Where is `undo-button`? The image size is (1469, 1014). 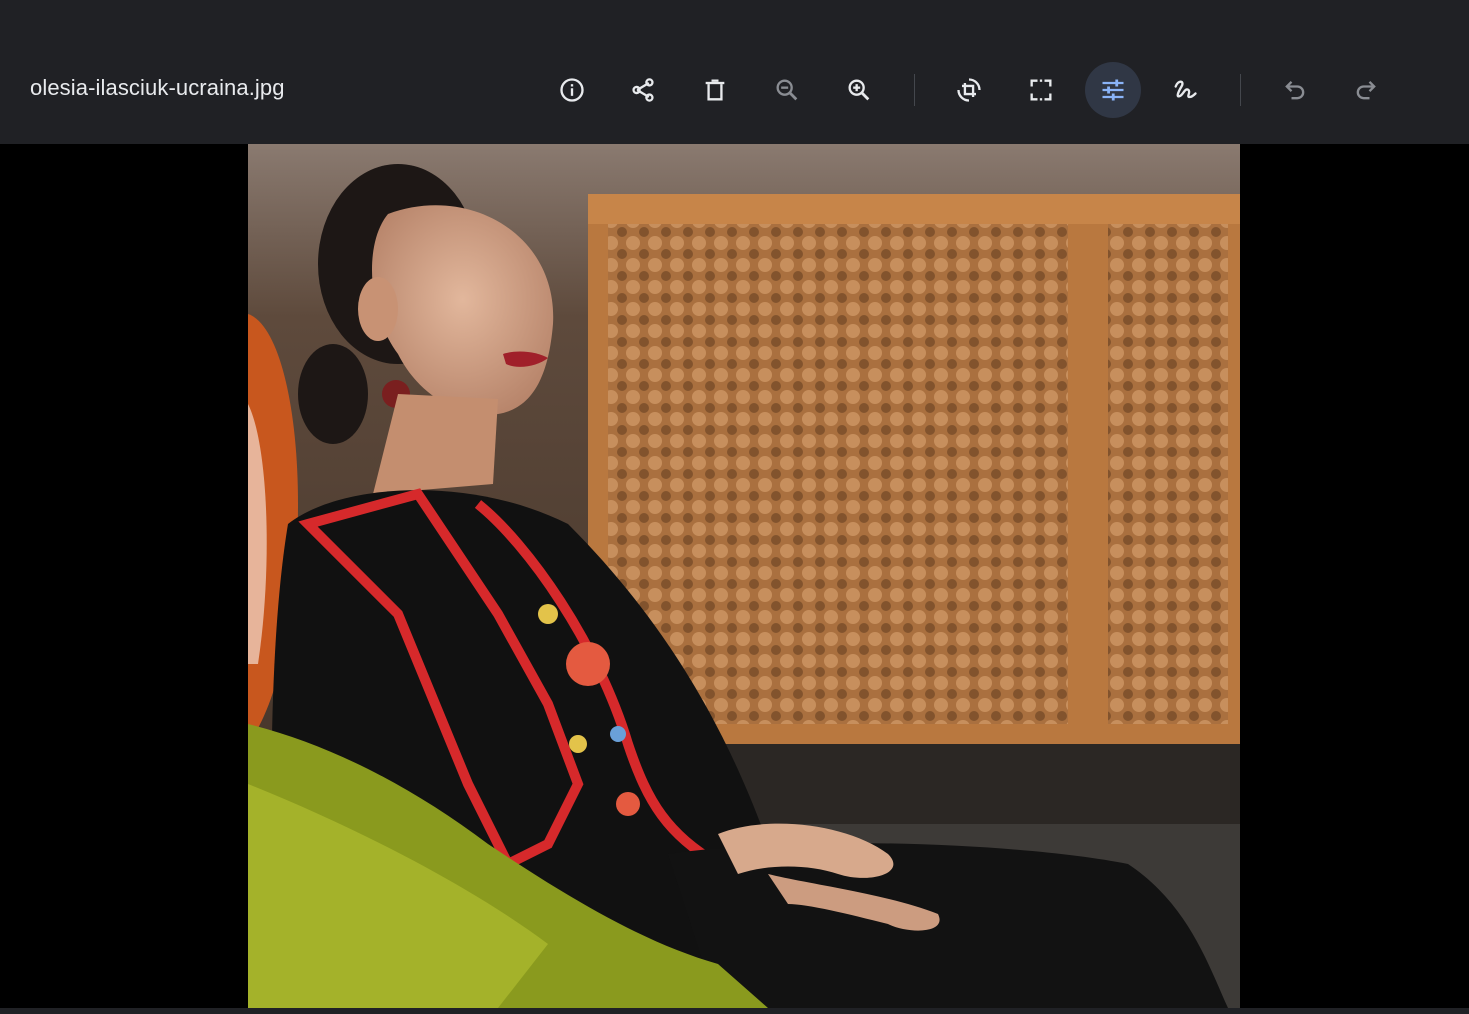 undo-button is located at coordinates (1295, 90).